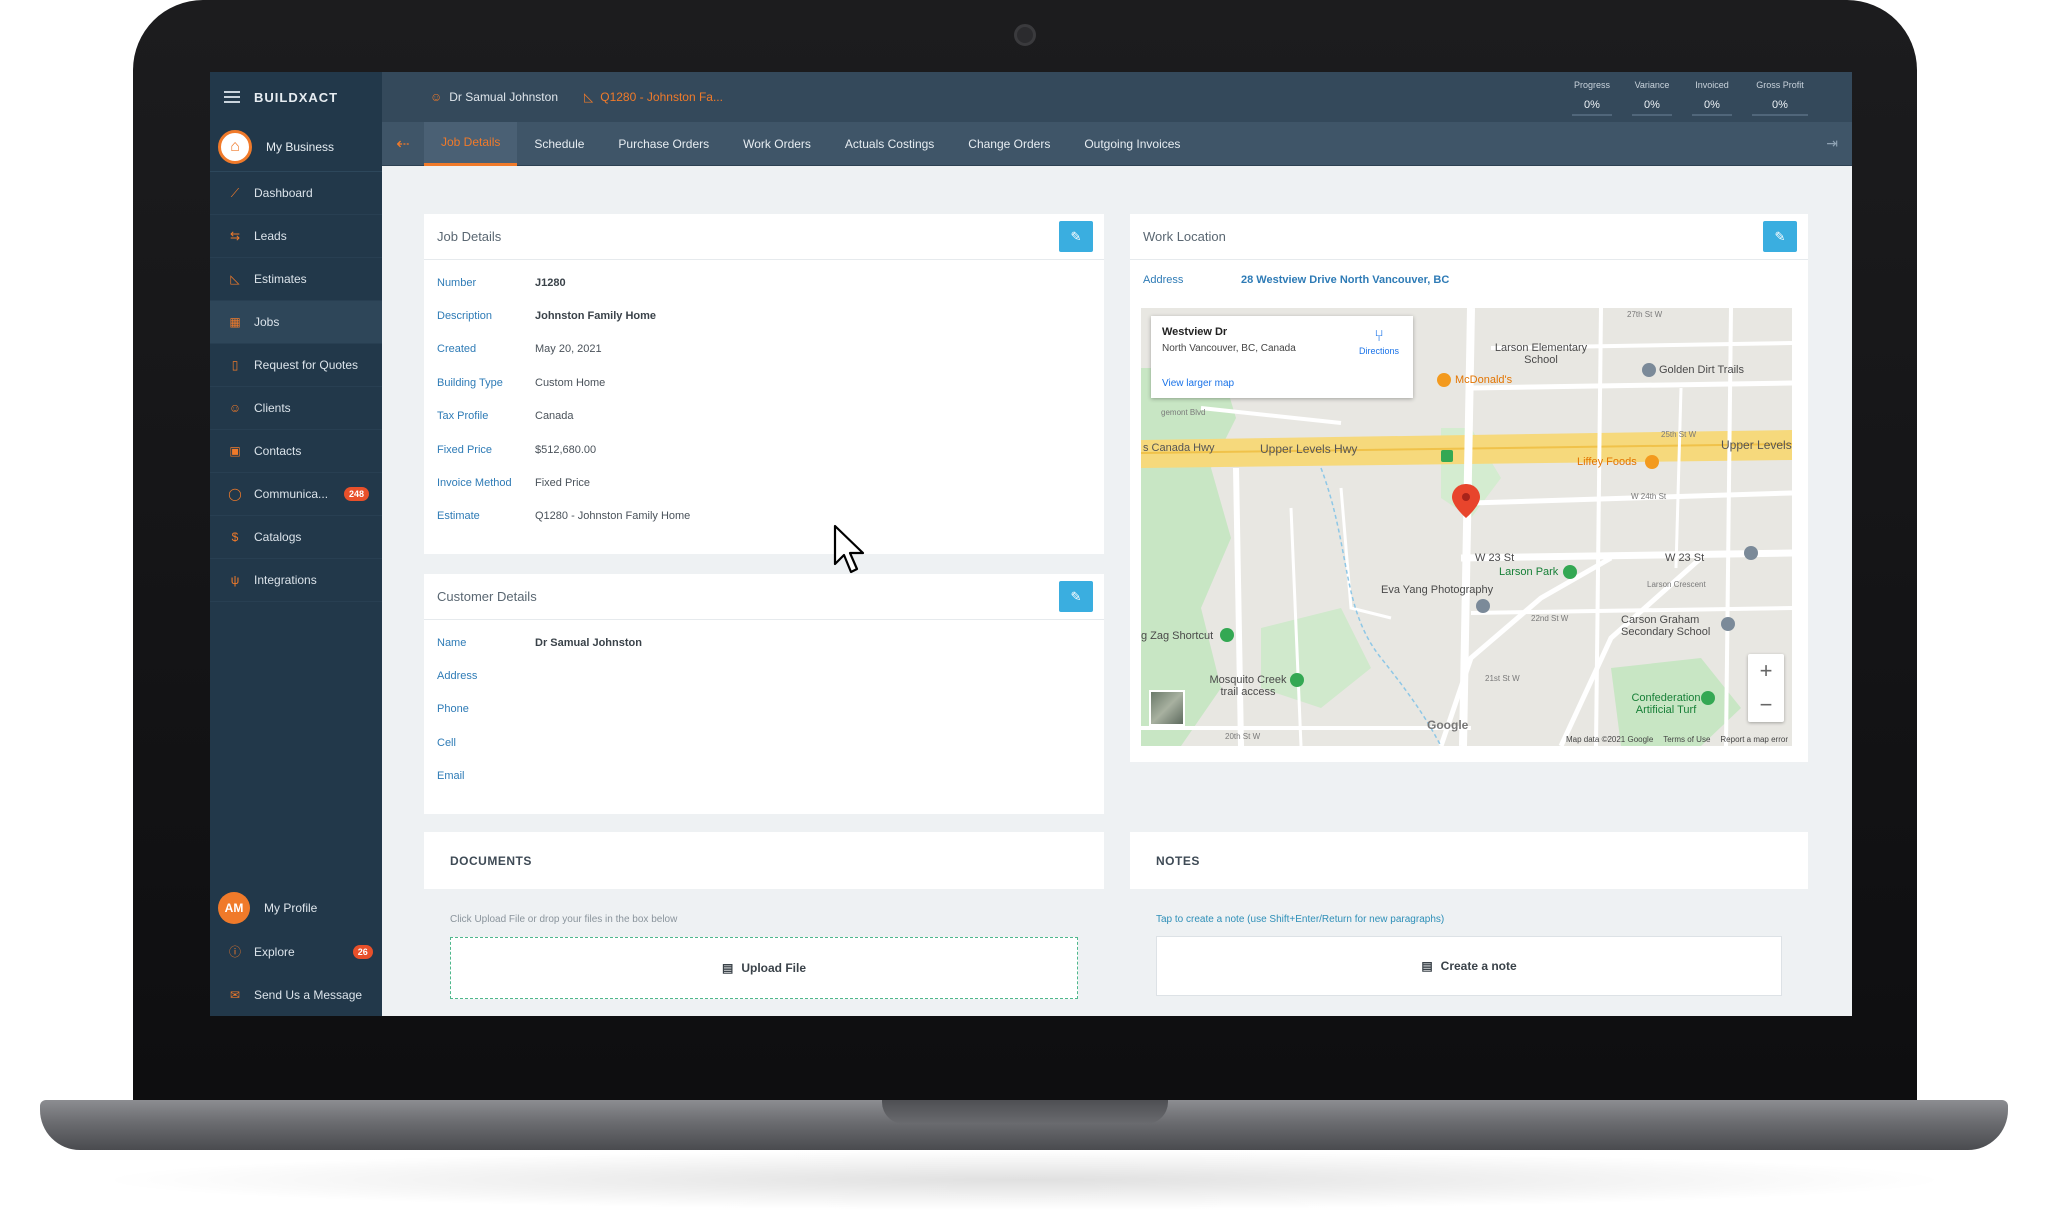 This screenshot has height=1222, width=2048. What do you see at coordinates (306, 365) in the screenshot?
I see `sidebar-item-label: Request for Quotes` at bounding box center [306, 365].